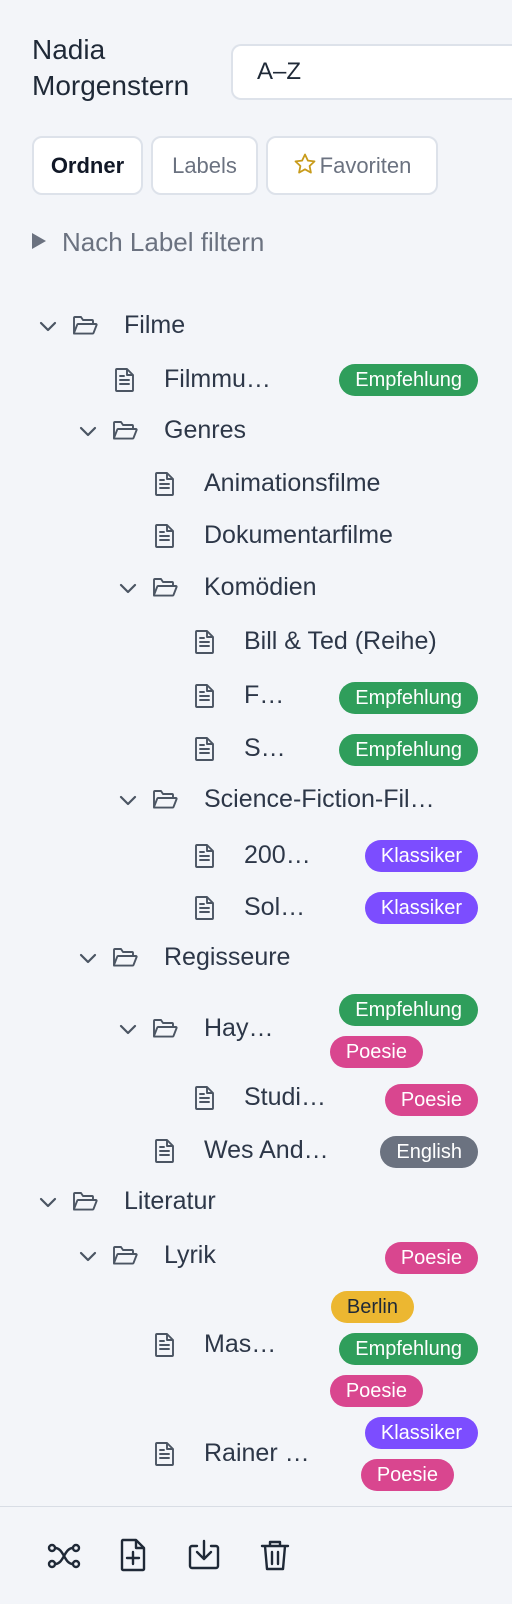  I want to click on download-icon, so click(204, 1555).